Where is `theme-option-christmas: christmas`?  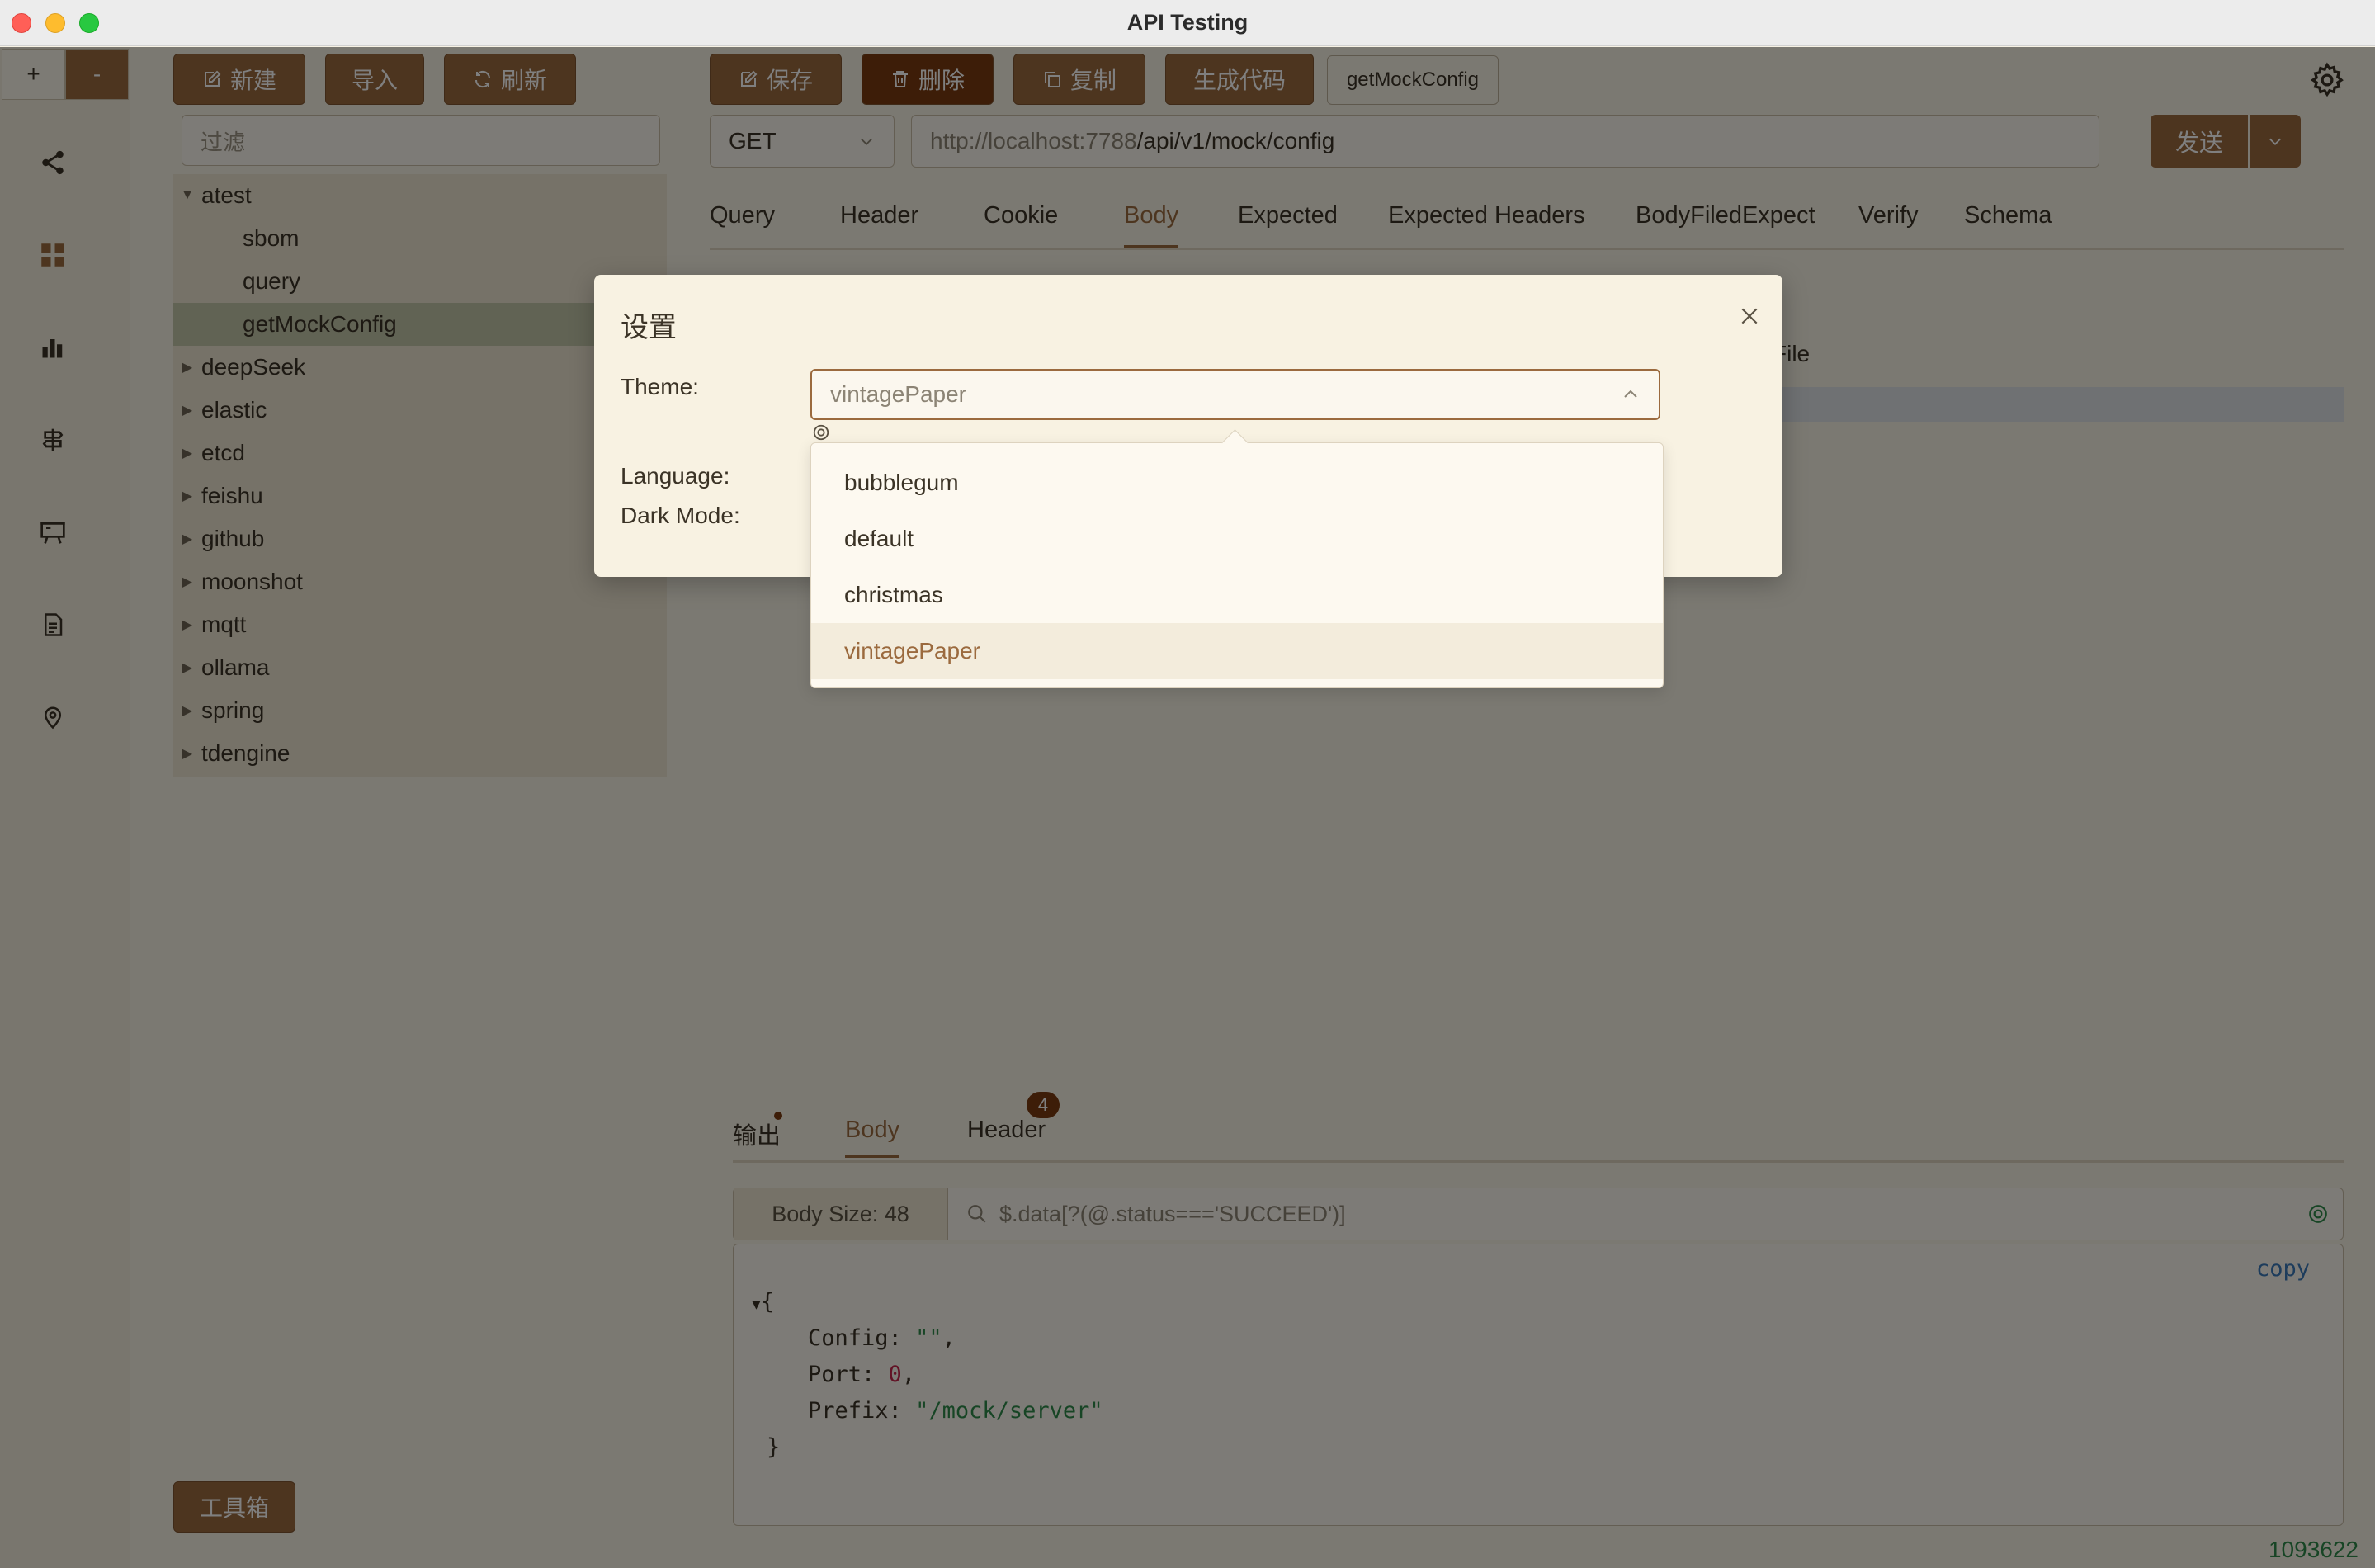
theme-option-christmas: christmas is located at coordinates (1237, 595).